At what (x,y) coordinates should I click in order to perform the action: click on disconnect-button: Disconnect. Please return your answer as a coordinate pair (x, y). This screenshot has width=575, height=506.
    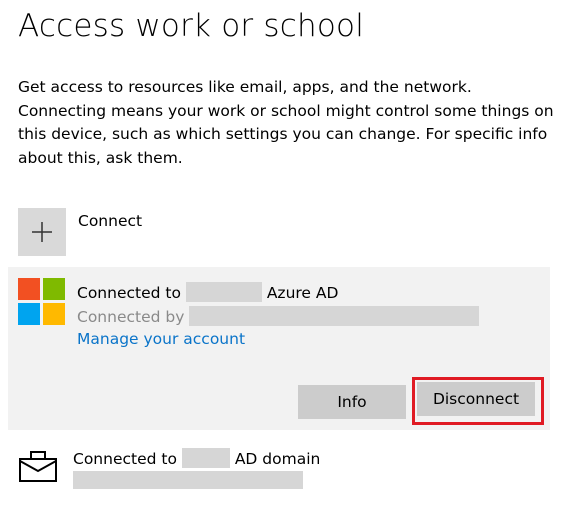
    Looking at the image, I should click on (476, 399).